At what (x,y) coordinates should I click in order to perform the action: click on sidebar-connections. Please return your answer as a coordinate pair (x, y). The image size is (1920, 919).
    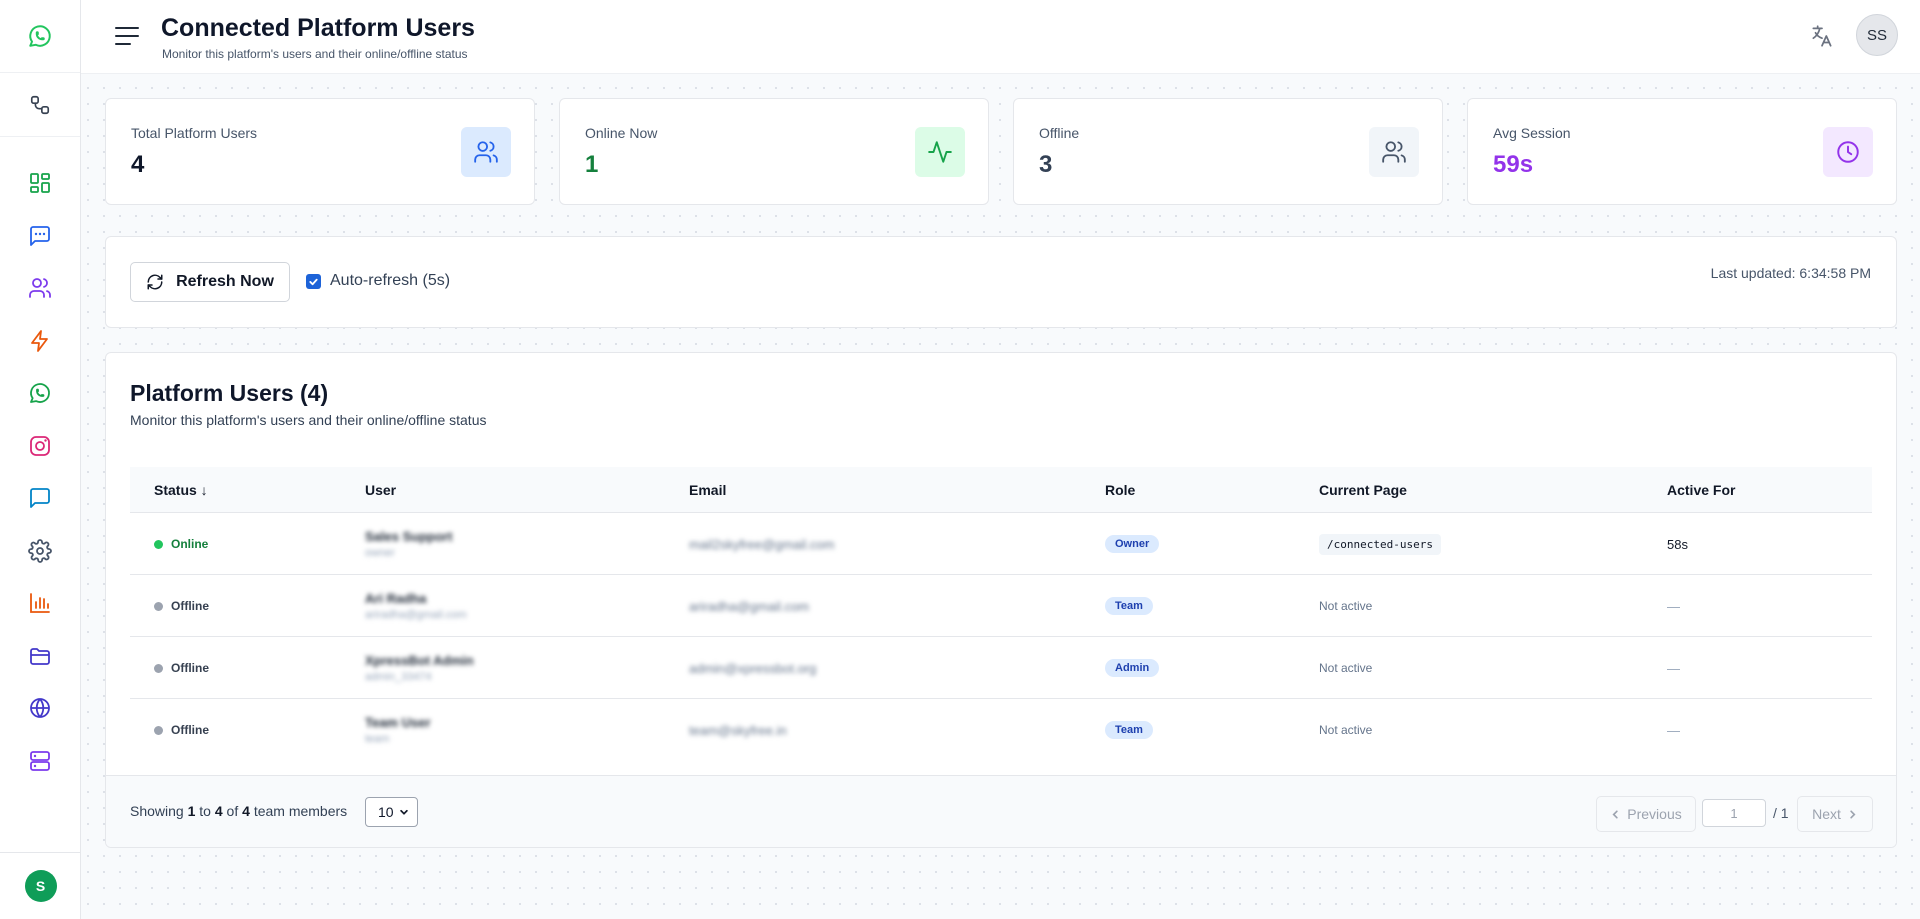
    Looking at the image, I should click on (40, 104).